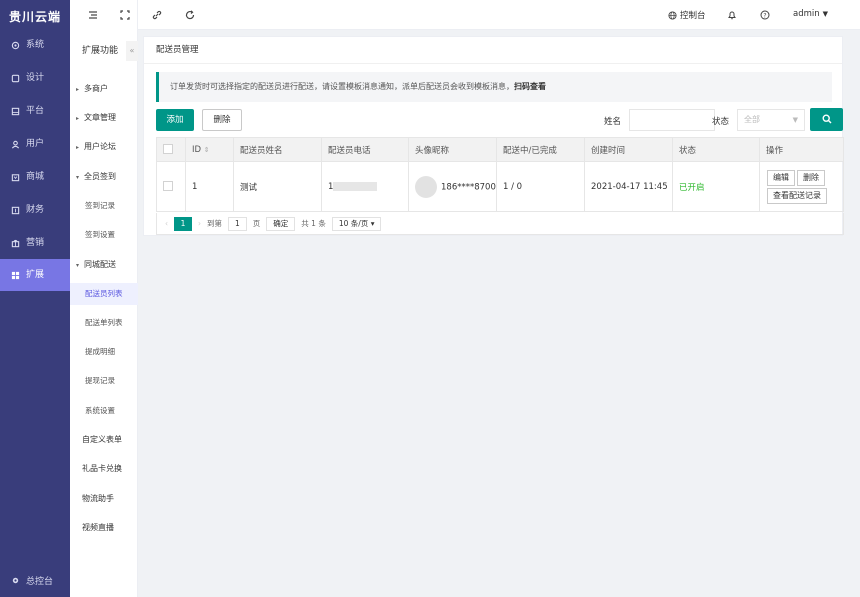 This screenshot has width=860, height=597. What do you see at coordinates (781, 177) in the screenshot?
I see `edit-button: 编辑` at bounding box center [781, 177].